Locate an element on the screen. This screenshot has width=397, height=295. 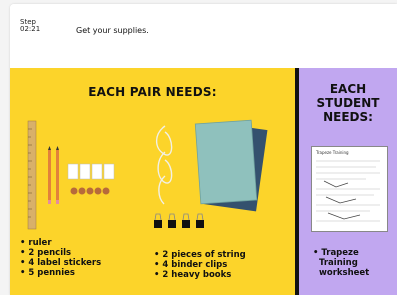
list-item: • 2 heavy books is located at coordinates (193, 275).